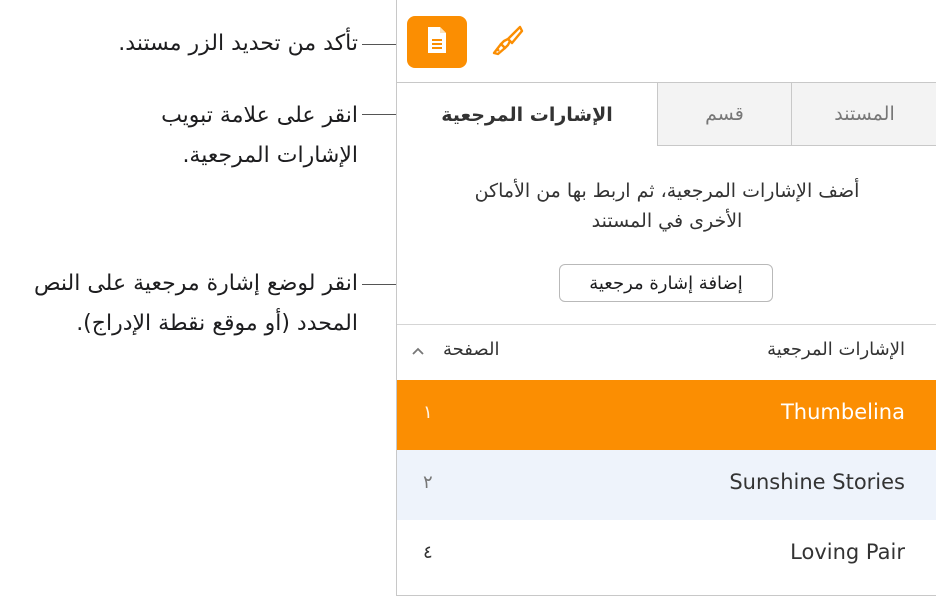  I want to click on callout-add-bookmark-line1: انقر لوضع إشارة مرجعية على النص, so click(195, 283).